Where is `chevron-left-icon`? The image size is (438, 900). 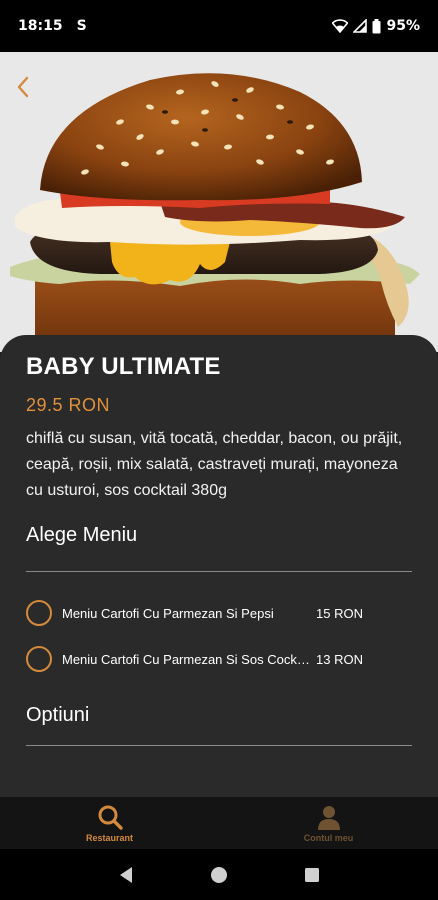
chevron-left-icon is located at coordinates (23, 87).